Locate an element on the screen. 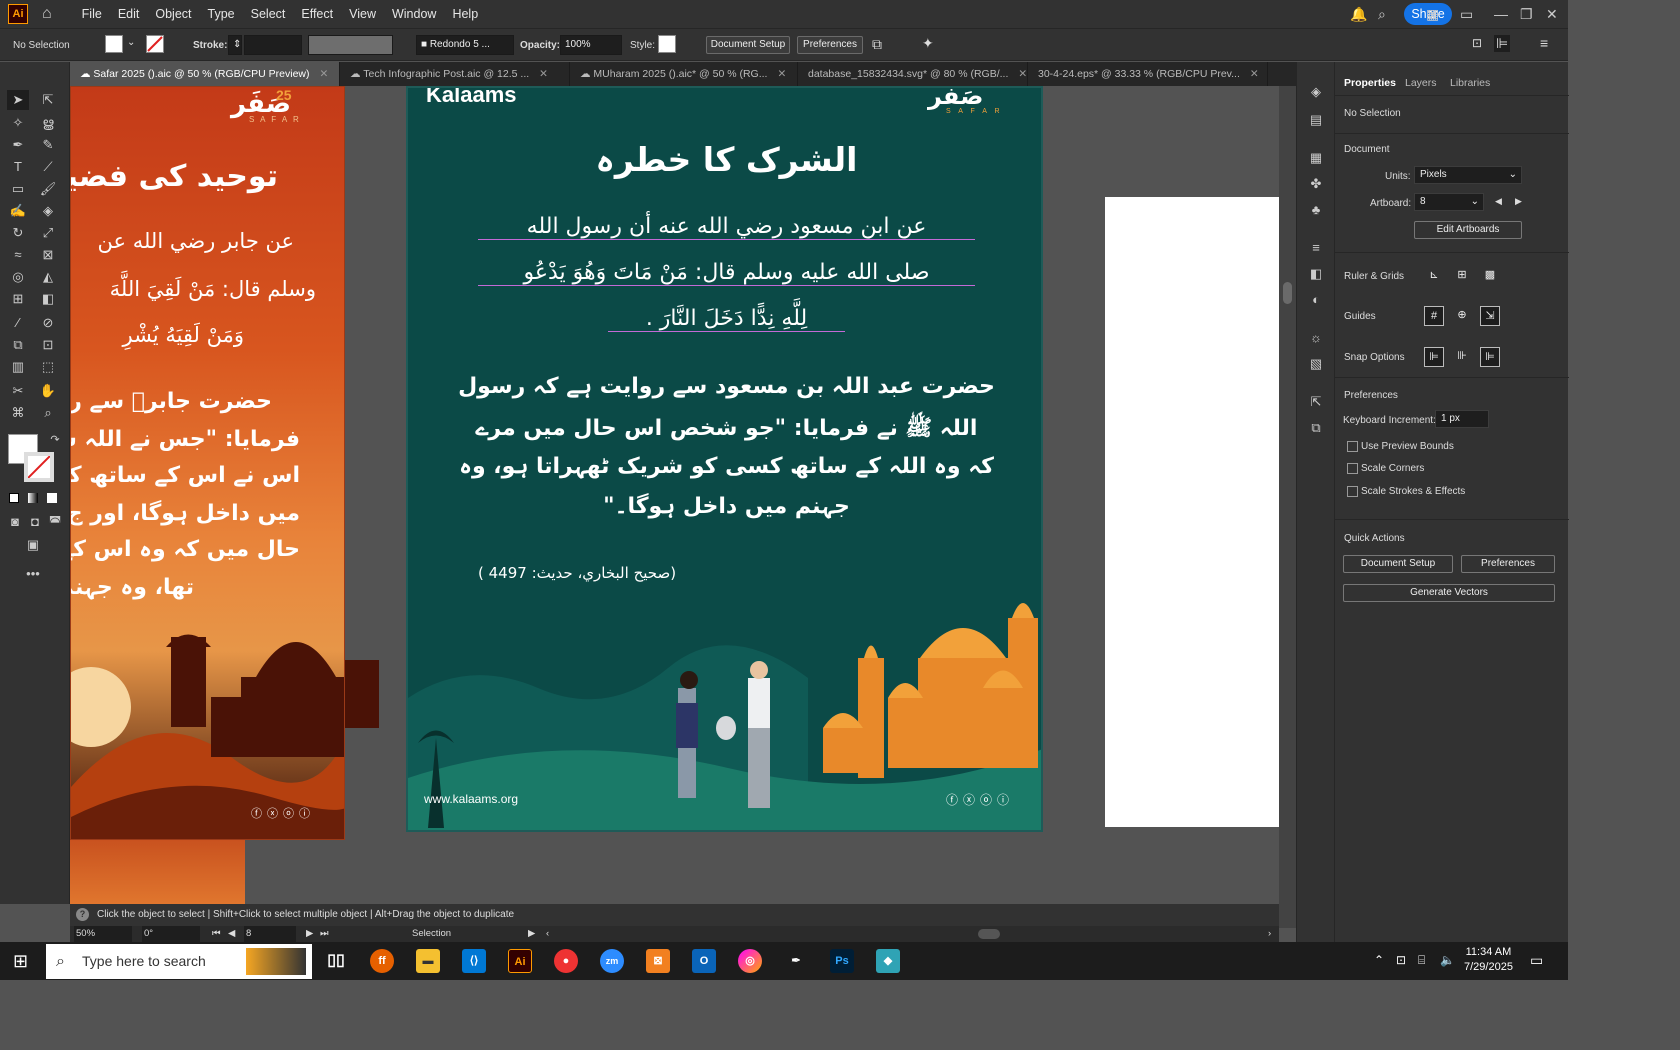  units-dropdown: Pixels ⌄ is located at coordinates (1468, 175).